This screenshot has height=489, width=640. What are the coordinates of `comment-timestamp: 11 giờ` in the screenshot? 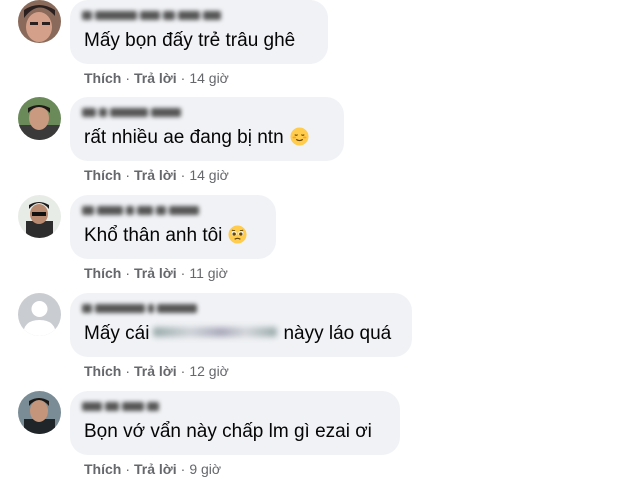 It's located at (208, 273).